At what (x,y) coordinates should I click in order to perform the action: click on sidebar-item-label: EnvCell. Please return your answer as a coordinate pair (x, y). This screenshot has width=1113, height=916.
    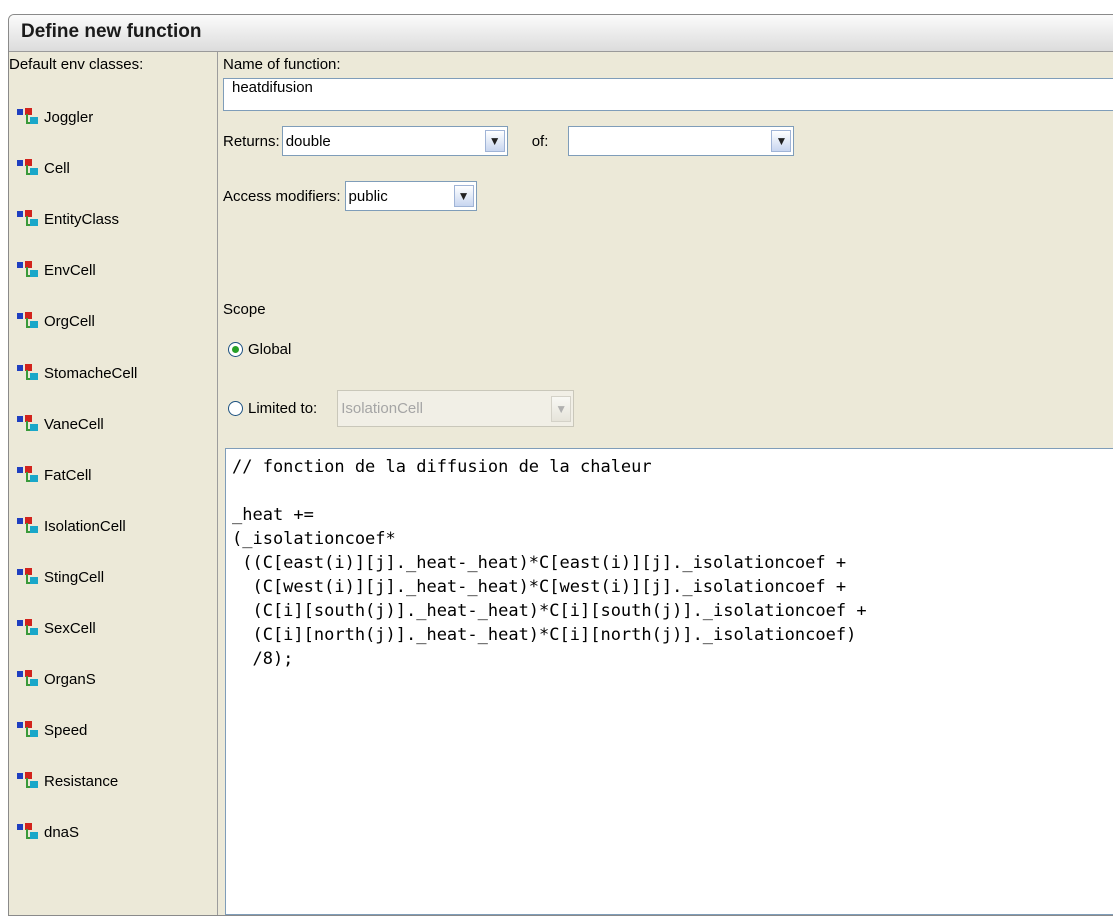
    Looking at the image, I should click on (70, 270).